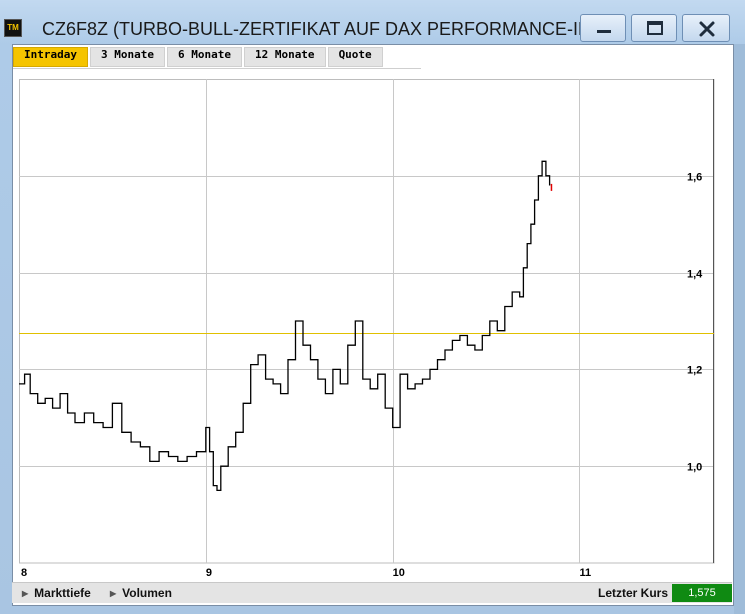 Image resolution: width=745 pixels, height=614 pixels. What do you see at coordinates (399, 573) in the screenshot?
I see `x-tick-label: 10` at bounding box center [399, 573].